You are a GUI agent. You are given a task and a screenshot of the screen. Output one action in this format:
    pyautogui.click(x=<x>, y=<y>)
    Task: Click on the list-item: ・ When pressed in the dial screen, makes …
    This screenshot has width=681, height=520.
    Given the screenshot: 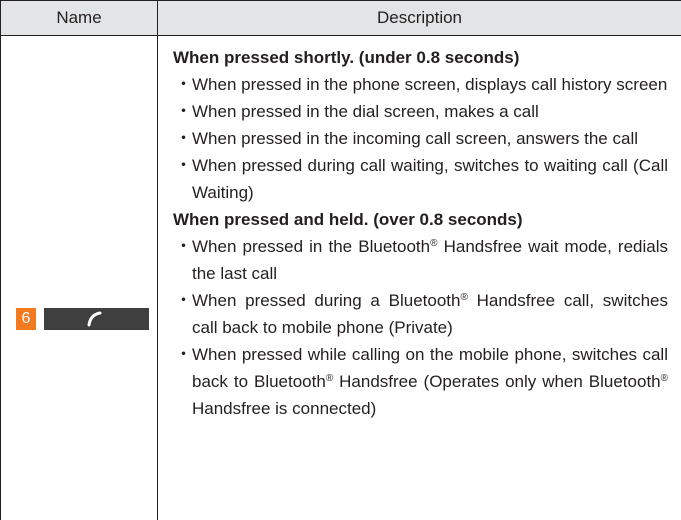 What is the action you would take?
    pyautogui.click(x=420, y=111)
    